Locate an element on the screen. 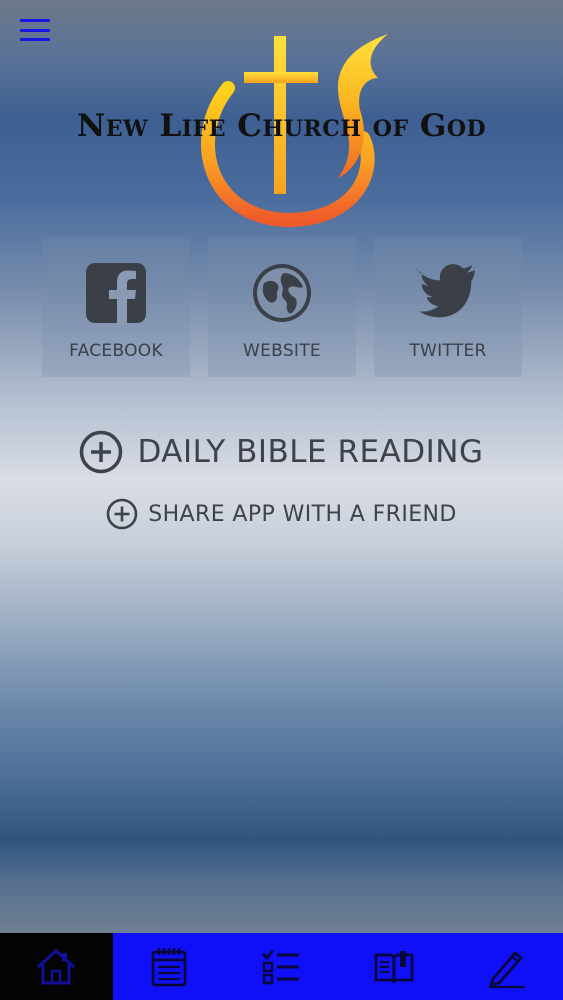 This screenshot has height=1000, width=563. tab-calendar is located at coordinates (169, 966).